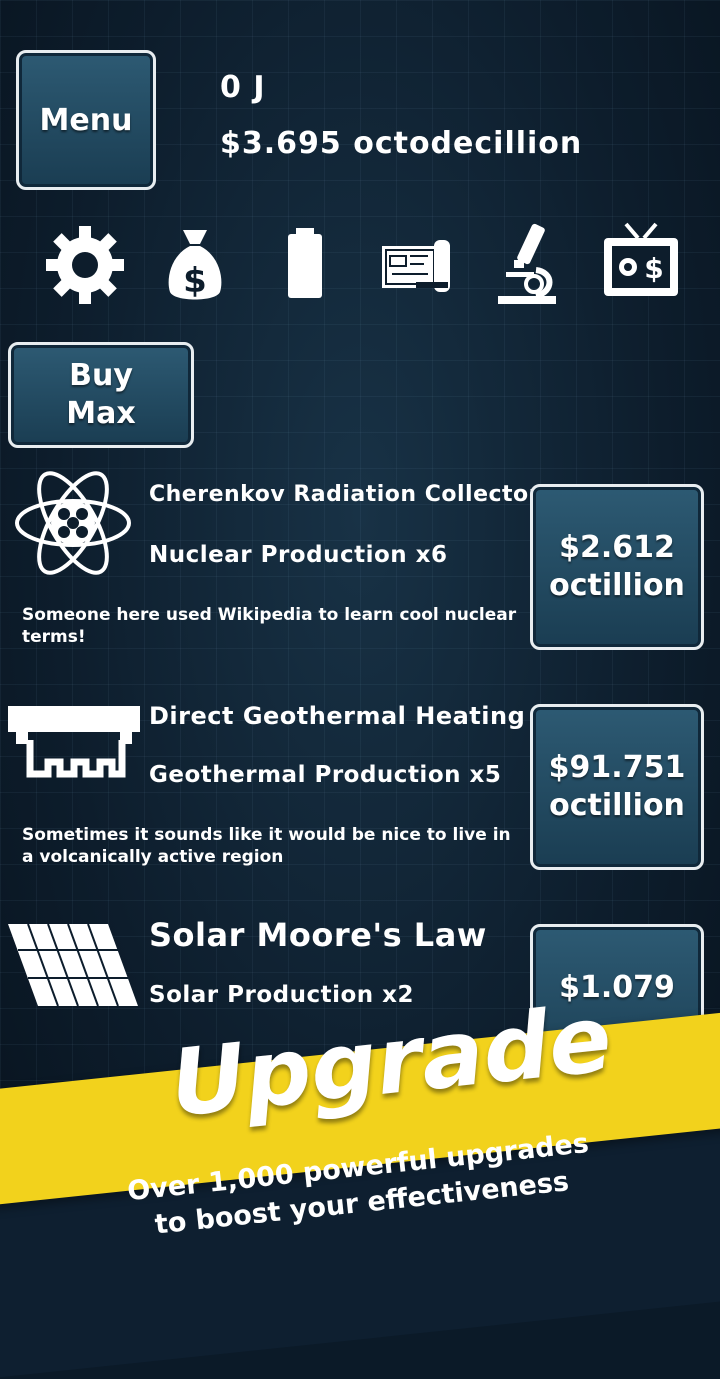 The width and height of the screenshot is (720, 1379). I want to click on menu-button-label: Menu, so click(86, 120).